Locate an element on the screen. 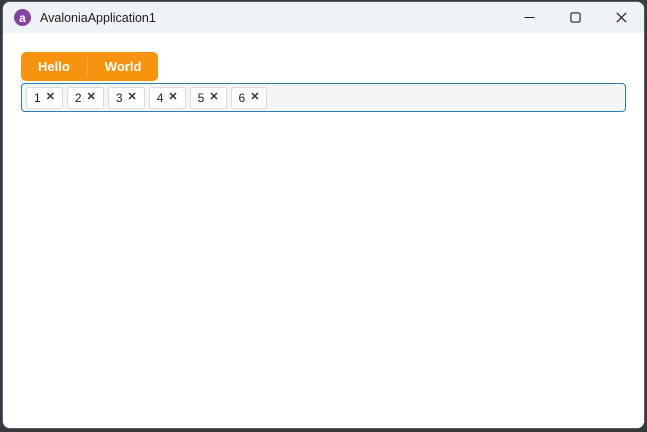  tab-hello: Hello is located at coordinates (54, 66).